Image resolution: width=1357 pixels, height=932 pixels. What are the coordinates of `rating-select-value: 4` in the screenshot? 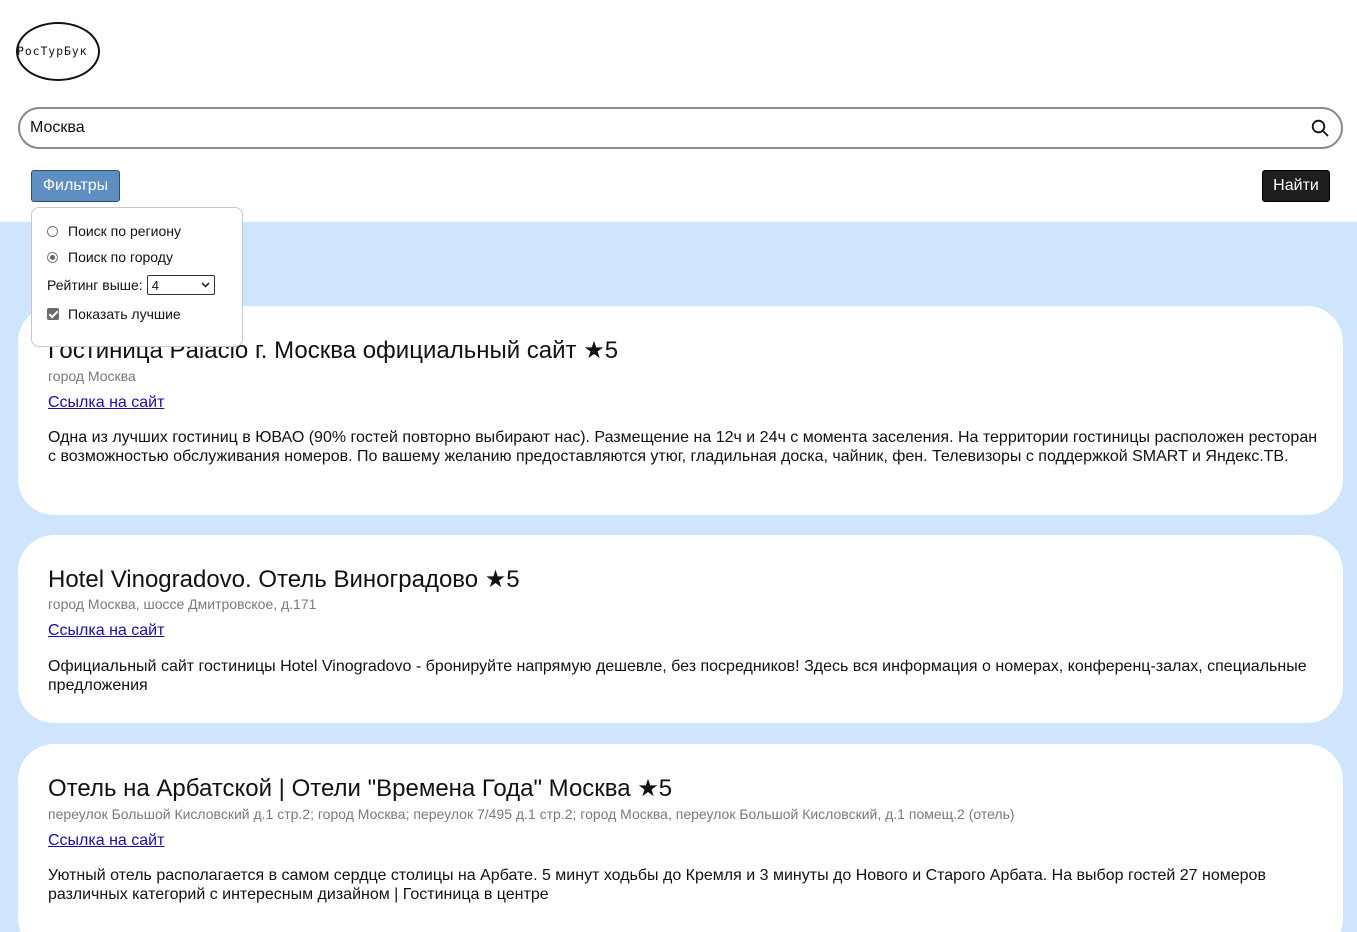 It's located at (155, 285).